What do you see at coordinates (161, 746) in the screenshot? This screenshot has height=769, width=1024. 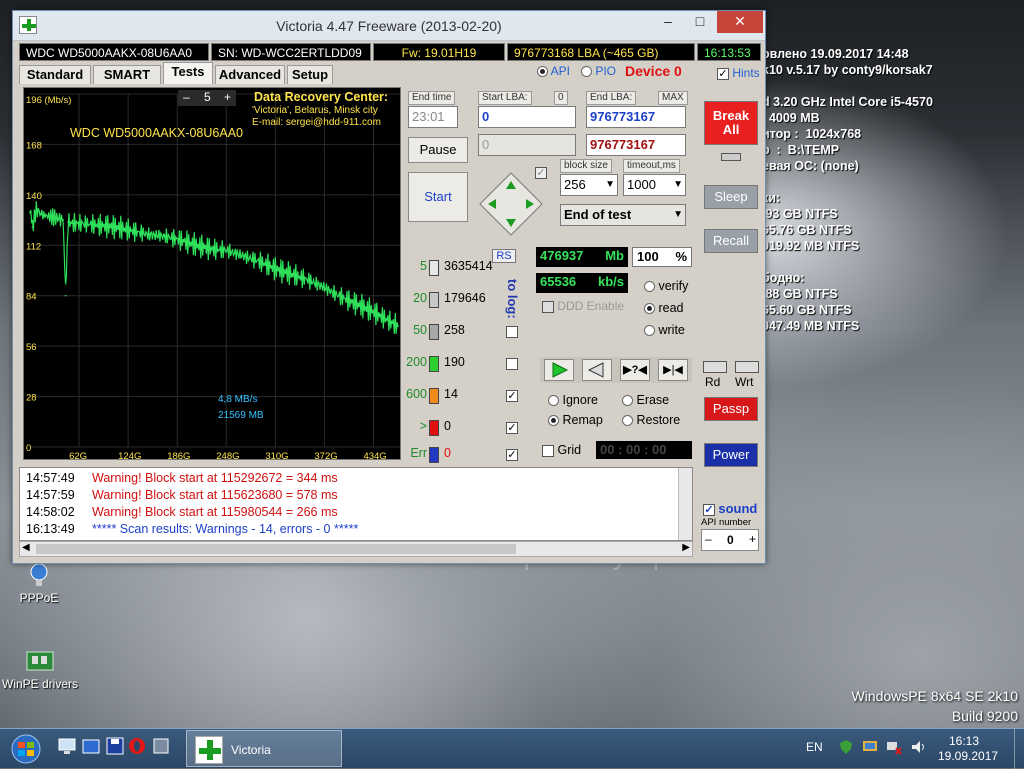 I see `tool-icon` at bounding box center [161, 746].